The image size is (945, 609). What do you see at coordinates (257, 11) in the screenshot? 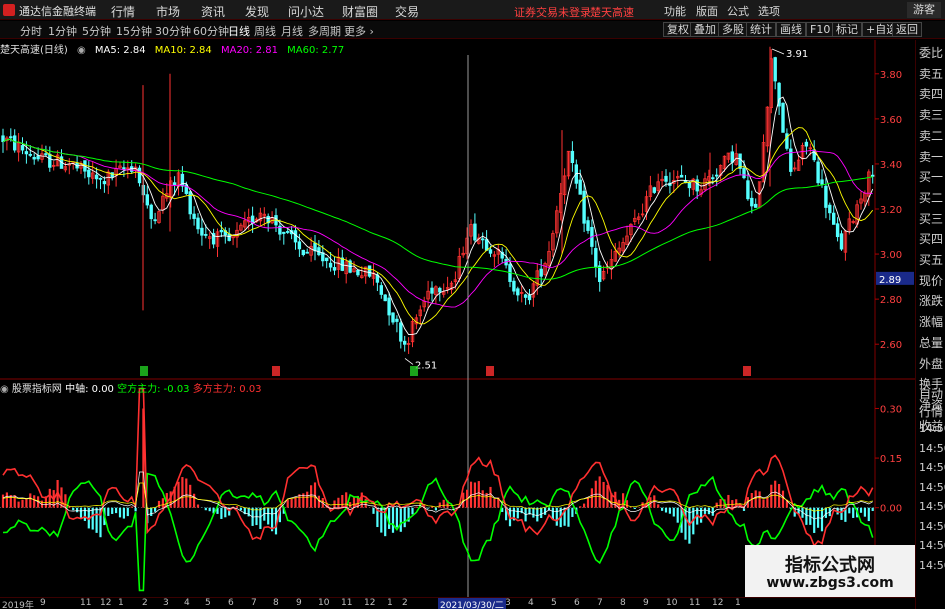
I see `menu-faxian: 发现` at bounding box center [257, 11].